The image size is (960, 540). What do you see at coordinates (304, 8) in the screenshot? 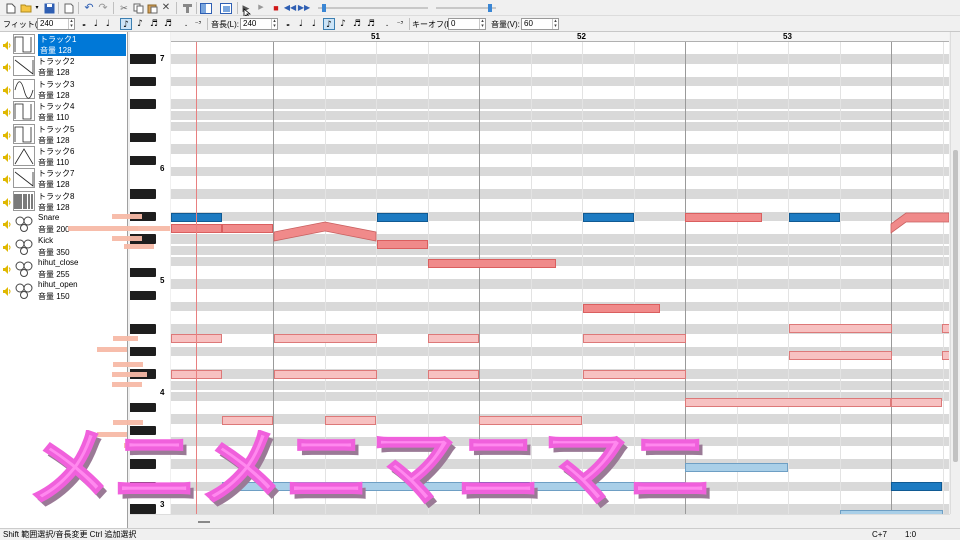
I see `fast-forward-icon: ▶▶` at bounding box center [304, 8].